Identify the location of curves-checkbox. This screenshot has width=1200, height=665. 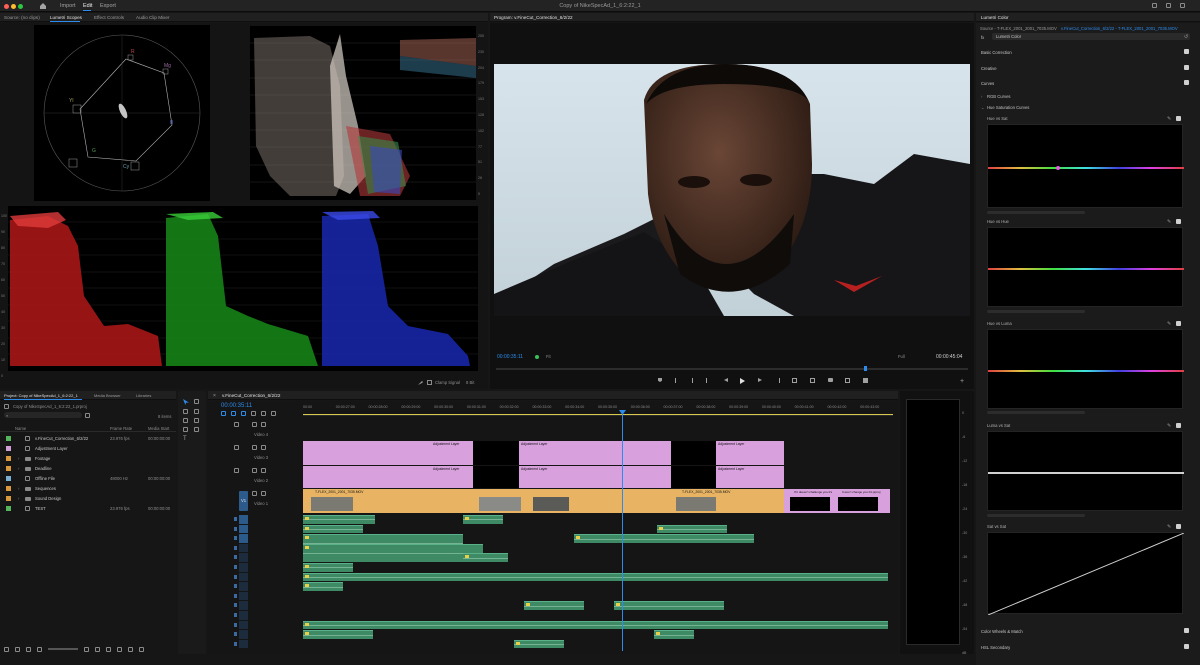
(1186, 82).